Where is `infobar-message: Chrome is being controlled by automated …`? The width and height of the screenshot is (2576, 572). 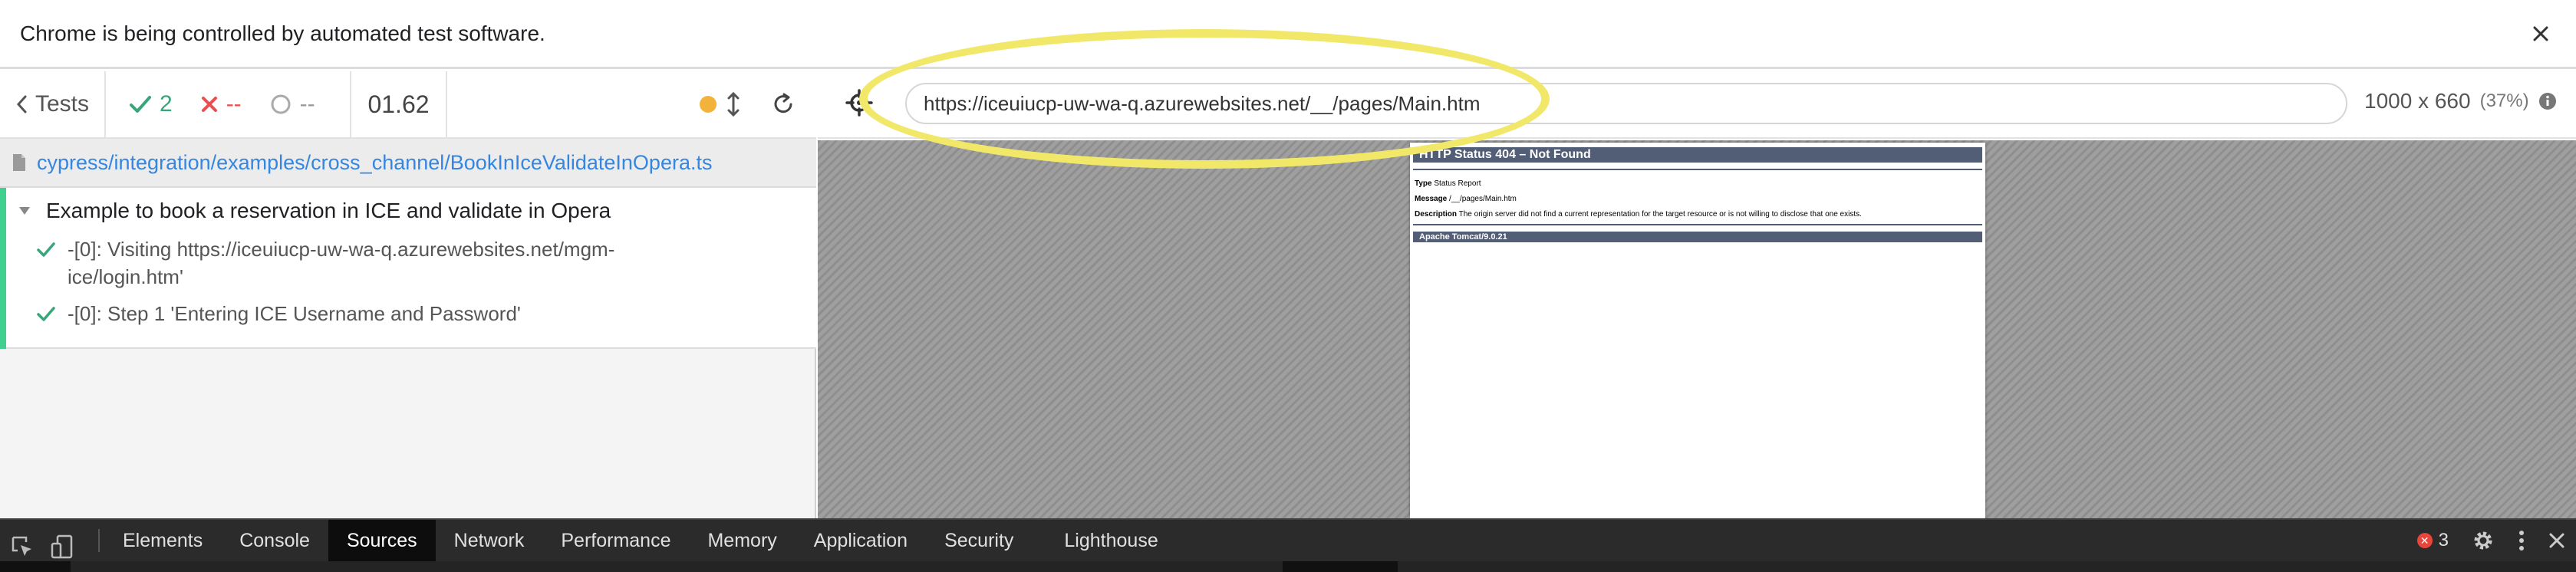
infobar-message: Chrome is being controlled by automated … is located at coordinates (282, 33).